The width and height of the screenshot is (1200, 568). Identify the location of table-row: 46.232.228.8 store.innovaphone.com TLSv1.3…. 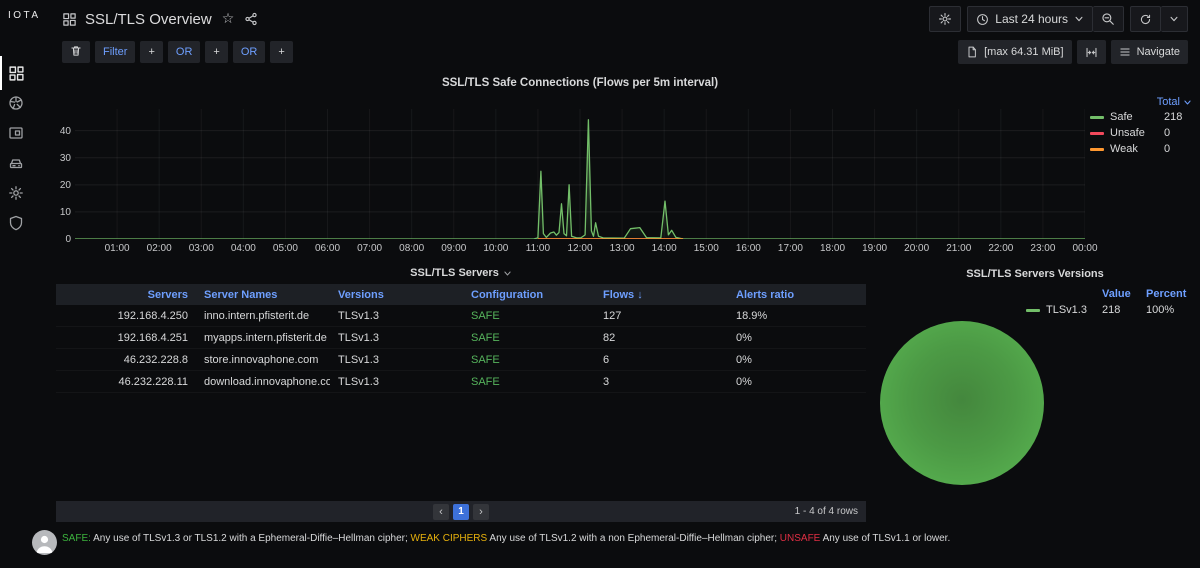
(461, 360).